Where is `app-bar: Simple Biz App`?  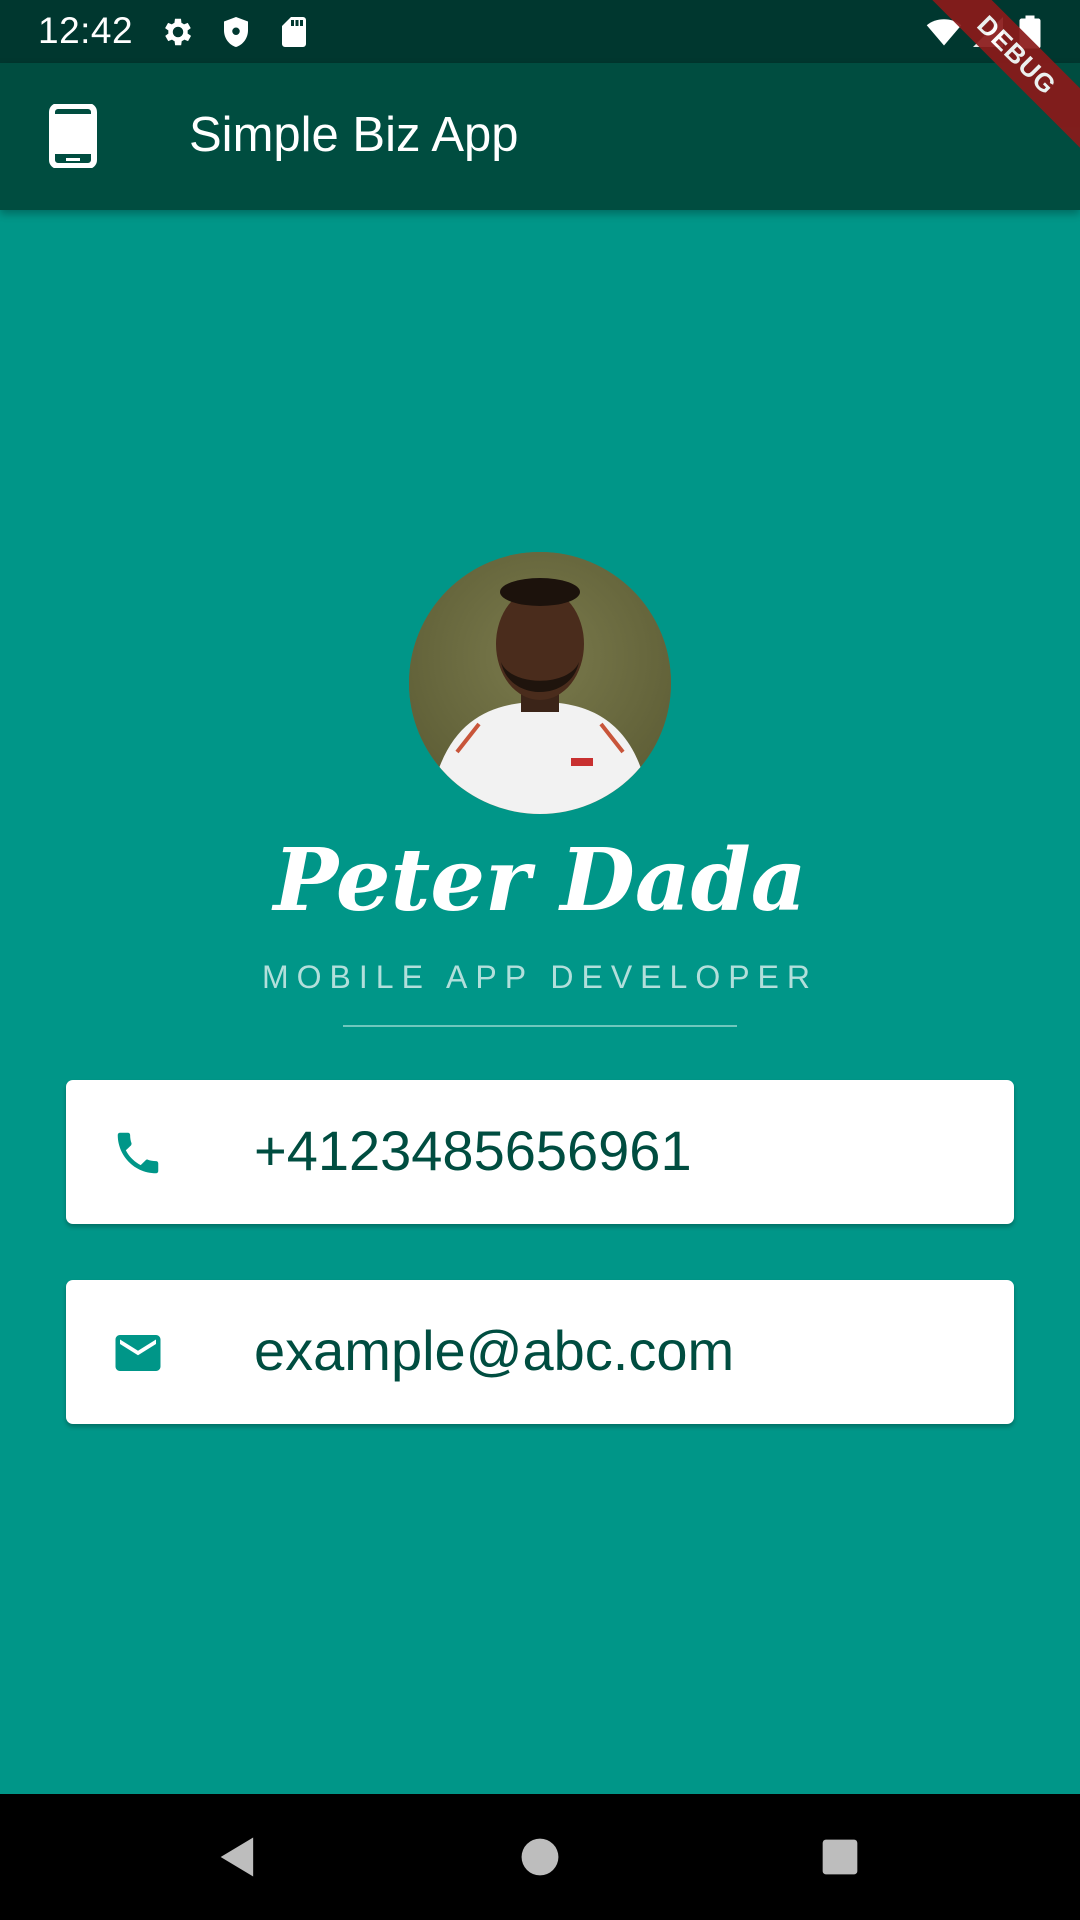
app-bar: Simple Biz App is located at coordinates (540, 136).